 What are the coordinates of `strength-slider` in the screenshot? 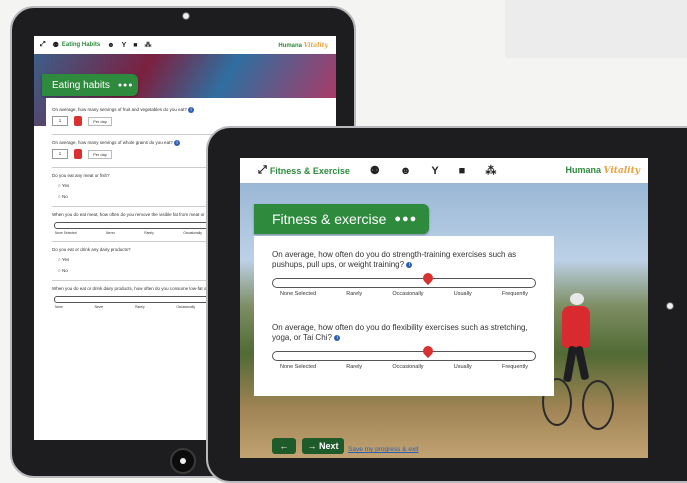 It's located at (404, 283).